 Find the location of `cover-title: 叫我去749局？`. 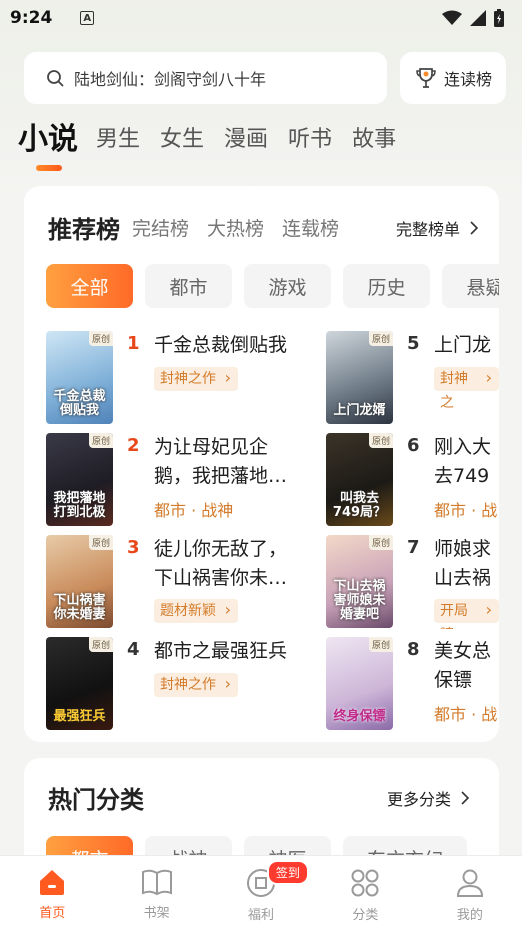

cover-title: 叫我去749局？ is located at coordinates (359, 505).